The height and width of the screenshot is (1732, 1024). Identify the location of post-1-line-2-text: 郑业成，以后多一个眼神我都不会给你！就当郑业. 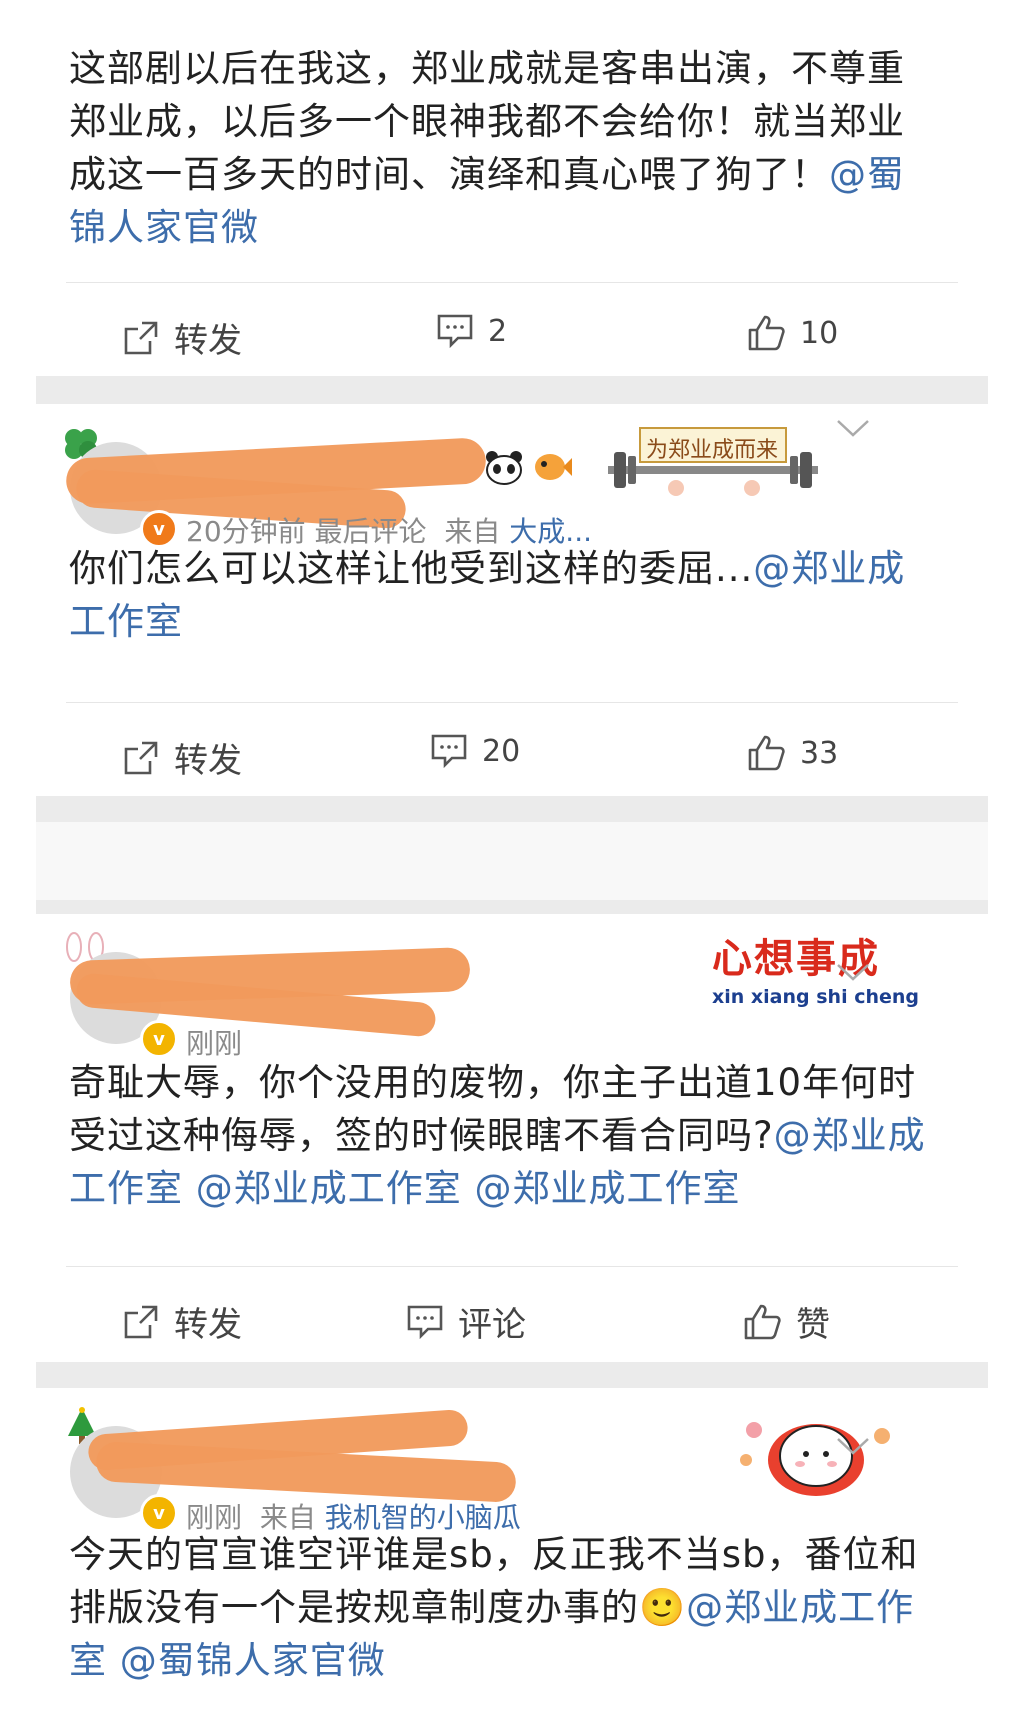
(487, 121).